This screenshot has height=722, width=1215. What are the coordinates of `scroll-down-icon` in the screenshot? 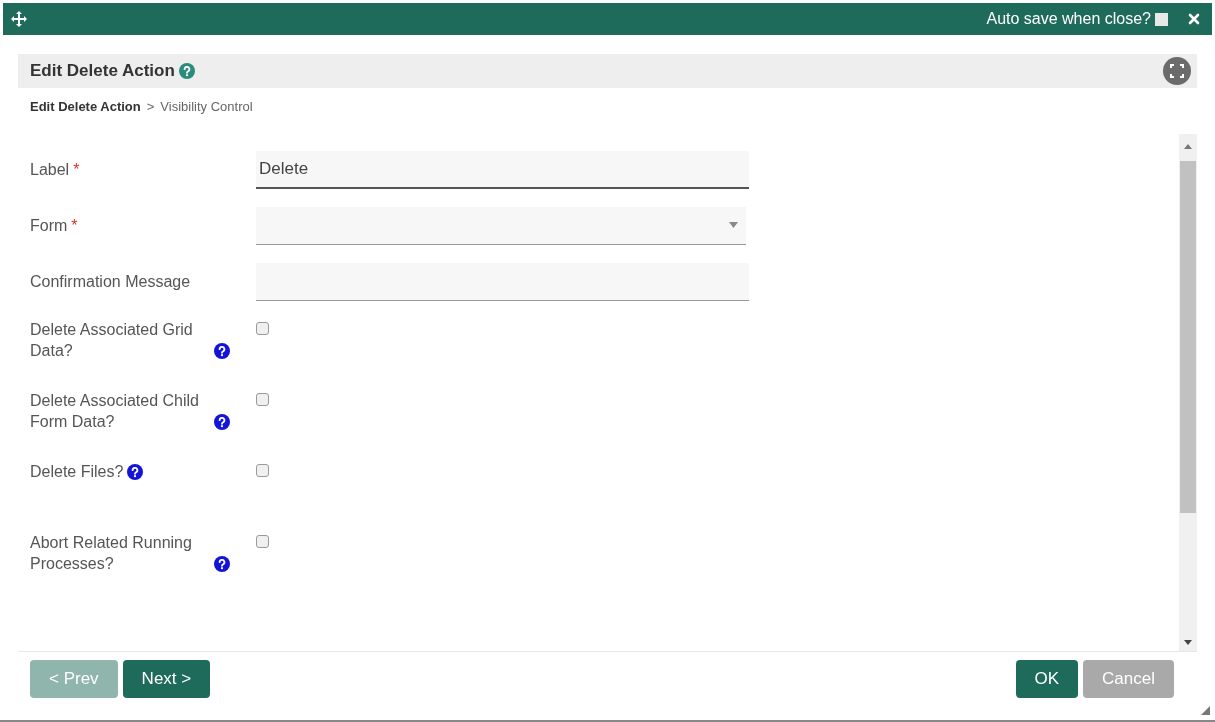 It's located at (1188, 642).